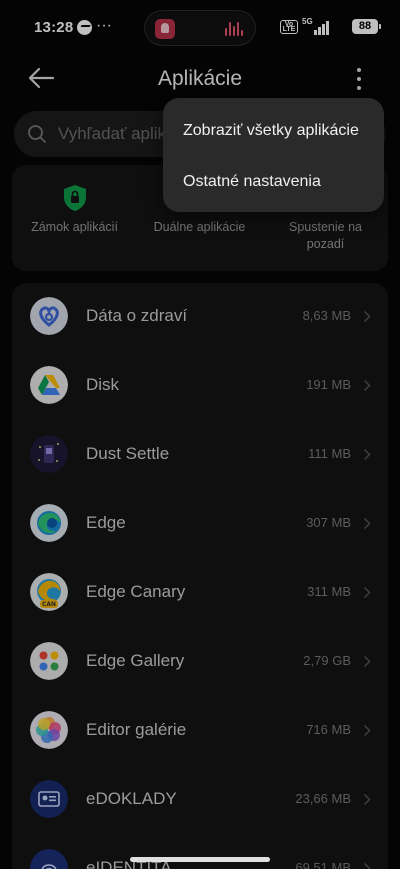 This screenshot has height=869, width=400. I want to click on battery-icon: 88, so click(366, 26).